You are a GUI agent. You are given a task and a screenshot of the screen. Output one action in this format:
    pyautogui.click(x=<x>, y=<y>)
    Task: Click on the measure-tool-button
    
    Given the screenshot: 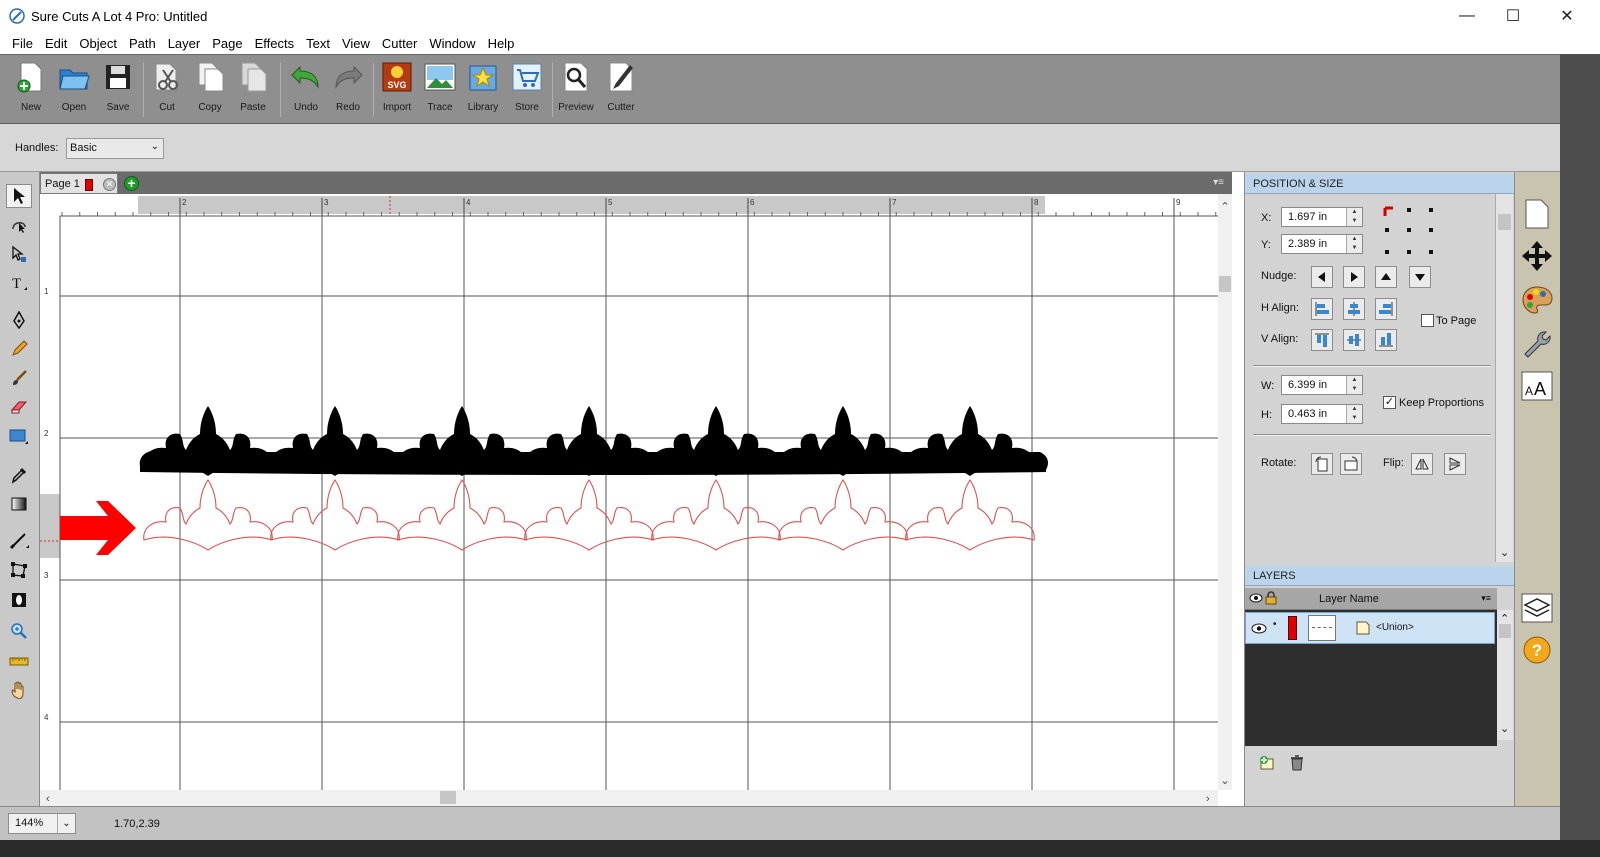 What is the action you would take?
    pyautogui.click(x=19, y=661)
    